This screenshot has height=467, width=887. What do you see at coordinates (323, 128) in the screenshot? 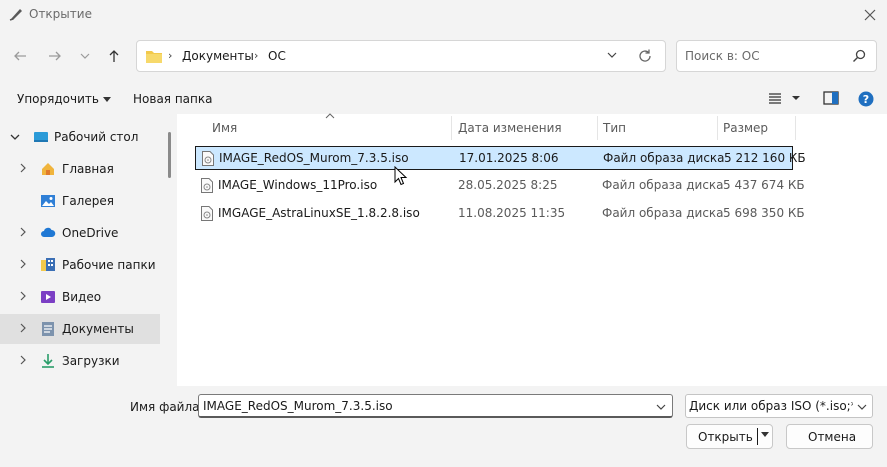
I see `column-header-name: Имя` at bounding box center [323, 128].